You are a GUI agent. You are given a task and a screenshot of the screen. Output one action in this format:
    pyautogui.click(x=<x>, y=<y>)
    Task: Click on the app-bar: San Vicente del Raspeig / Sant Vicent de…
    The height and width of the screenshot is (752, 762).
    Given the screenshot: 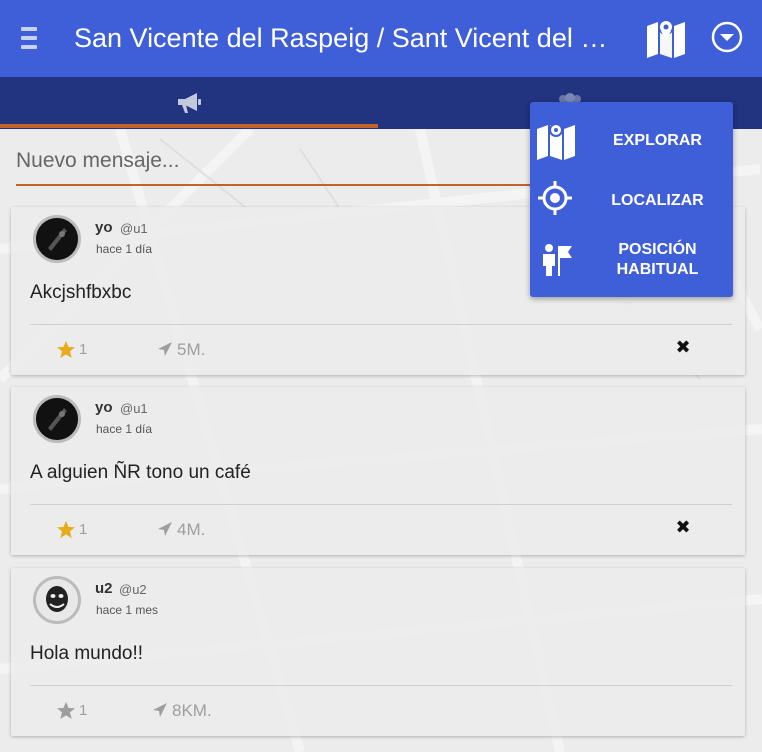 What is the action you would take?
    pyautogui.click(x=381, y=38)
    